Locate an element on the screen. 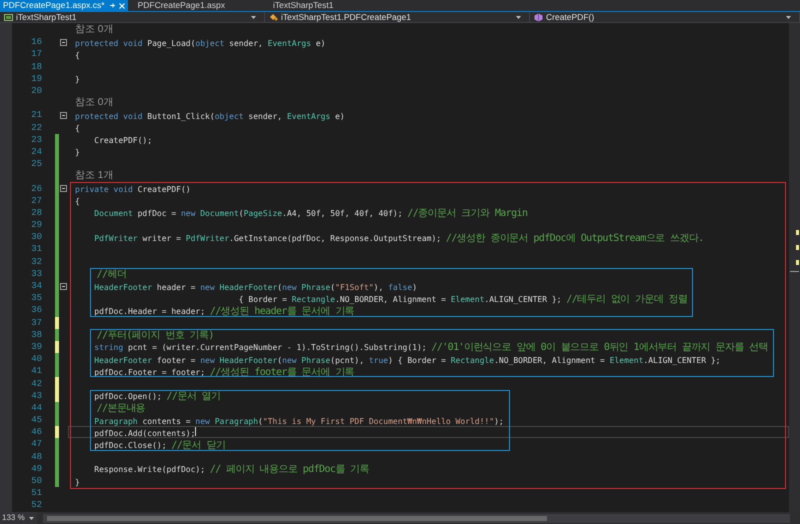 The width and height of the screenshot is (800, 524). file-tab: PDFCreatePage1.aspx is located at coordinates (181, 5).